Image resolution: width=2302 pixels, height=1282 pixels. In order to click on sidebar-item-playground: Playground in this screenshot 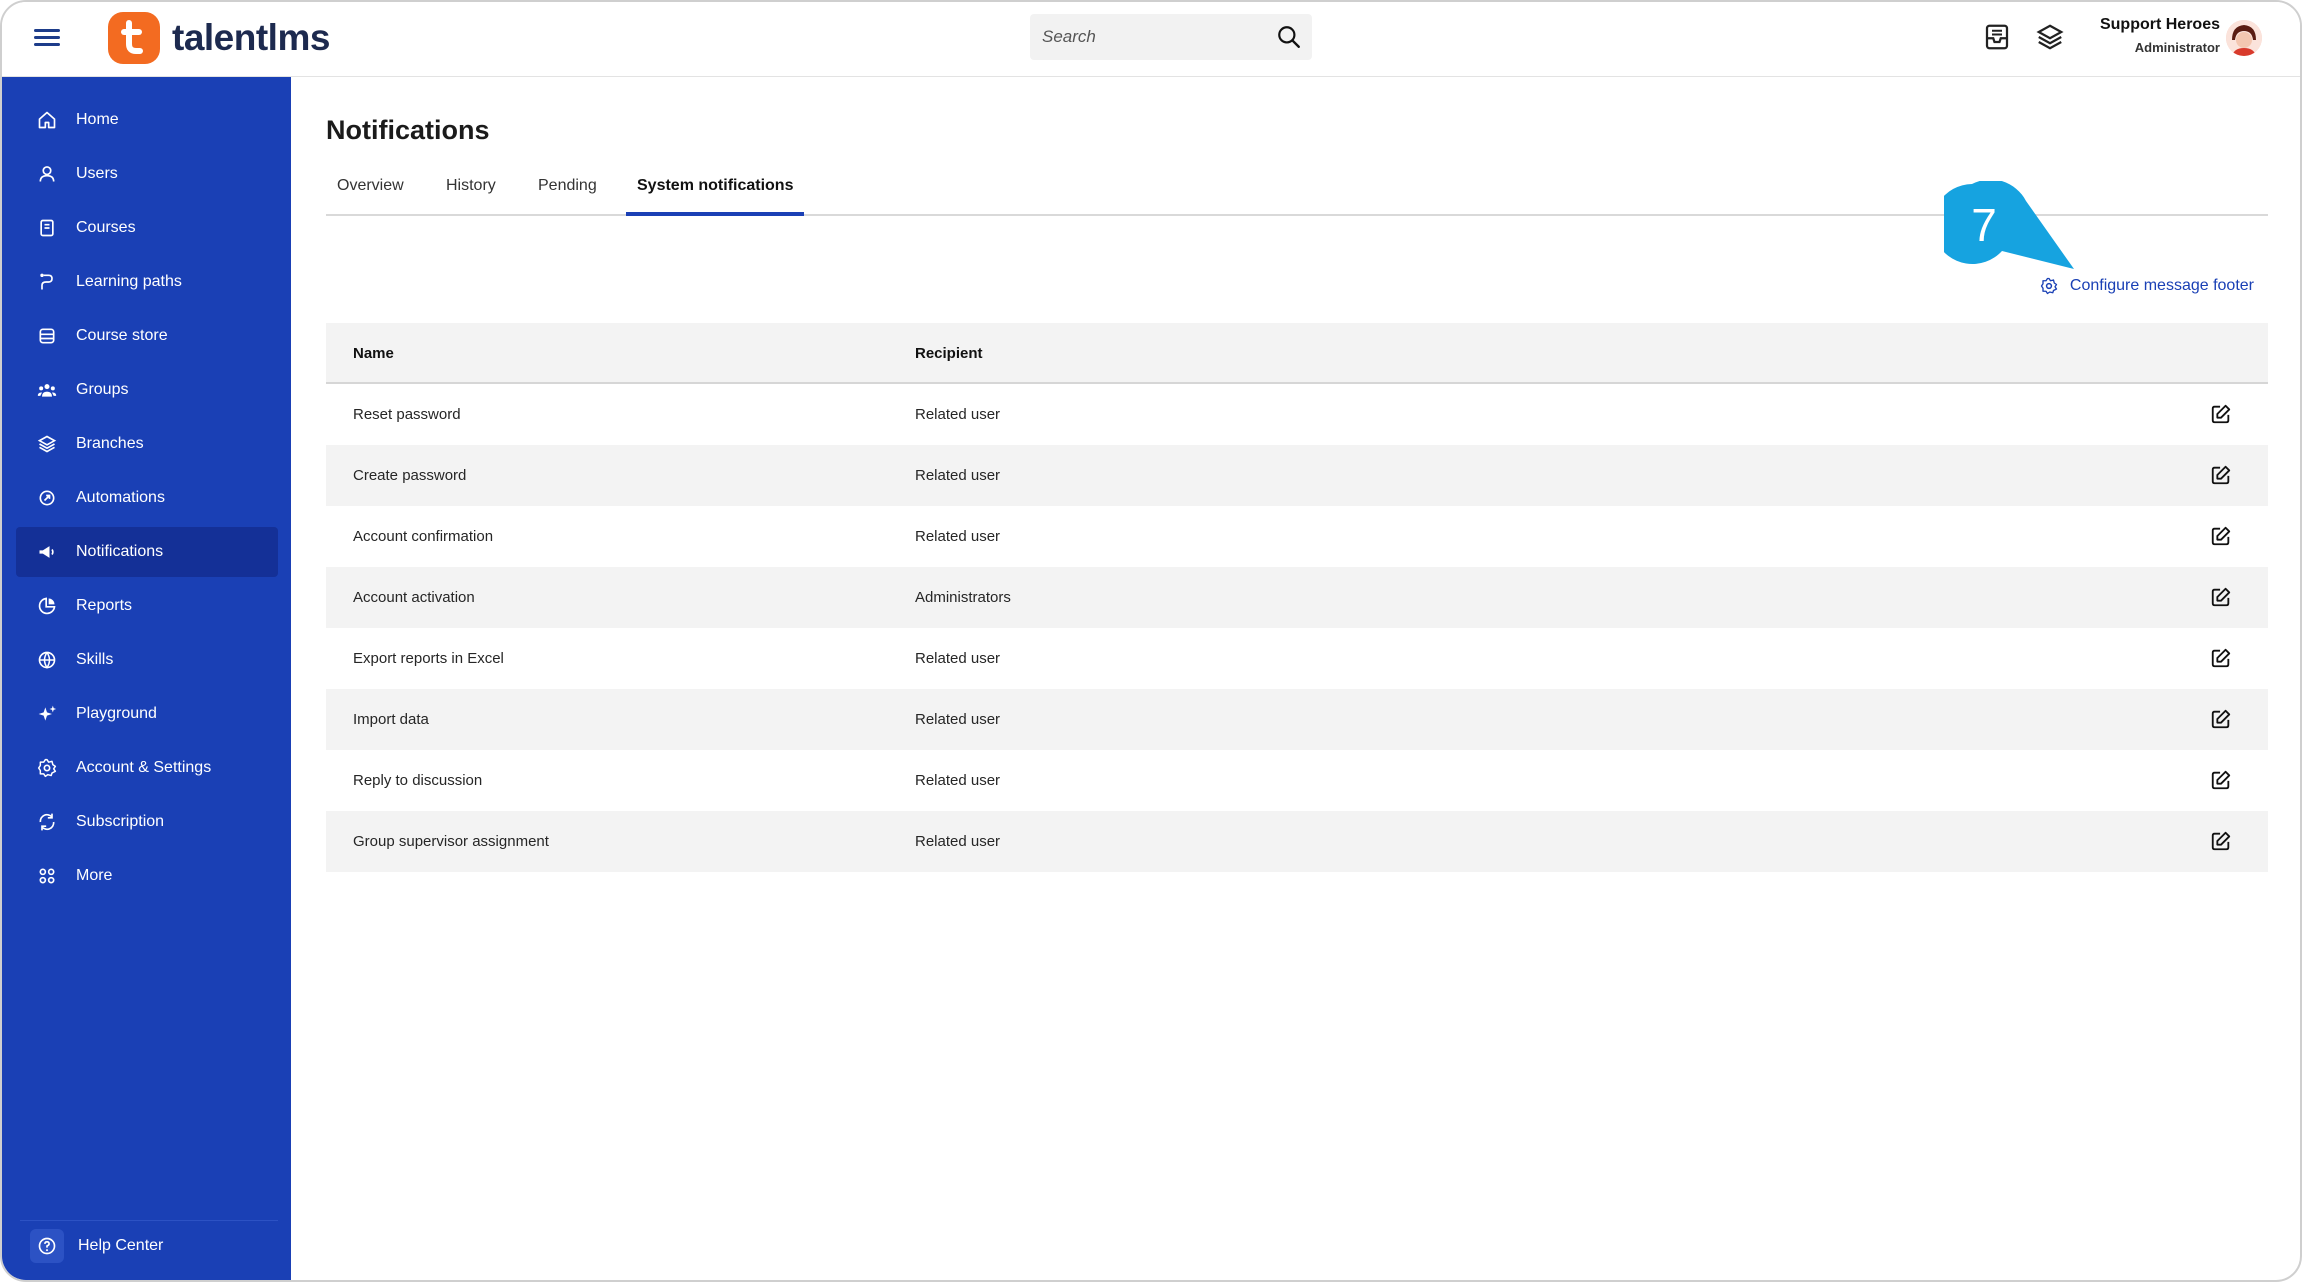, I will do `click(147, 714)`.